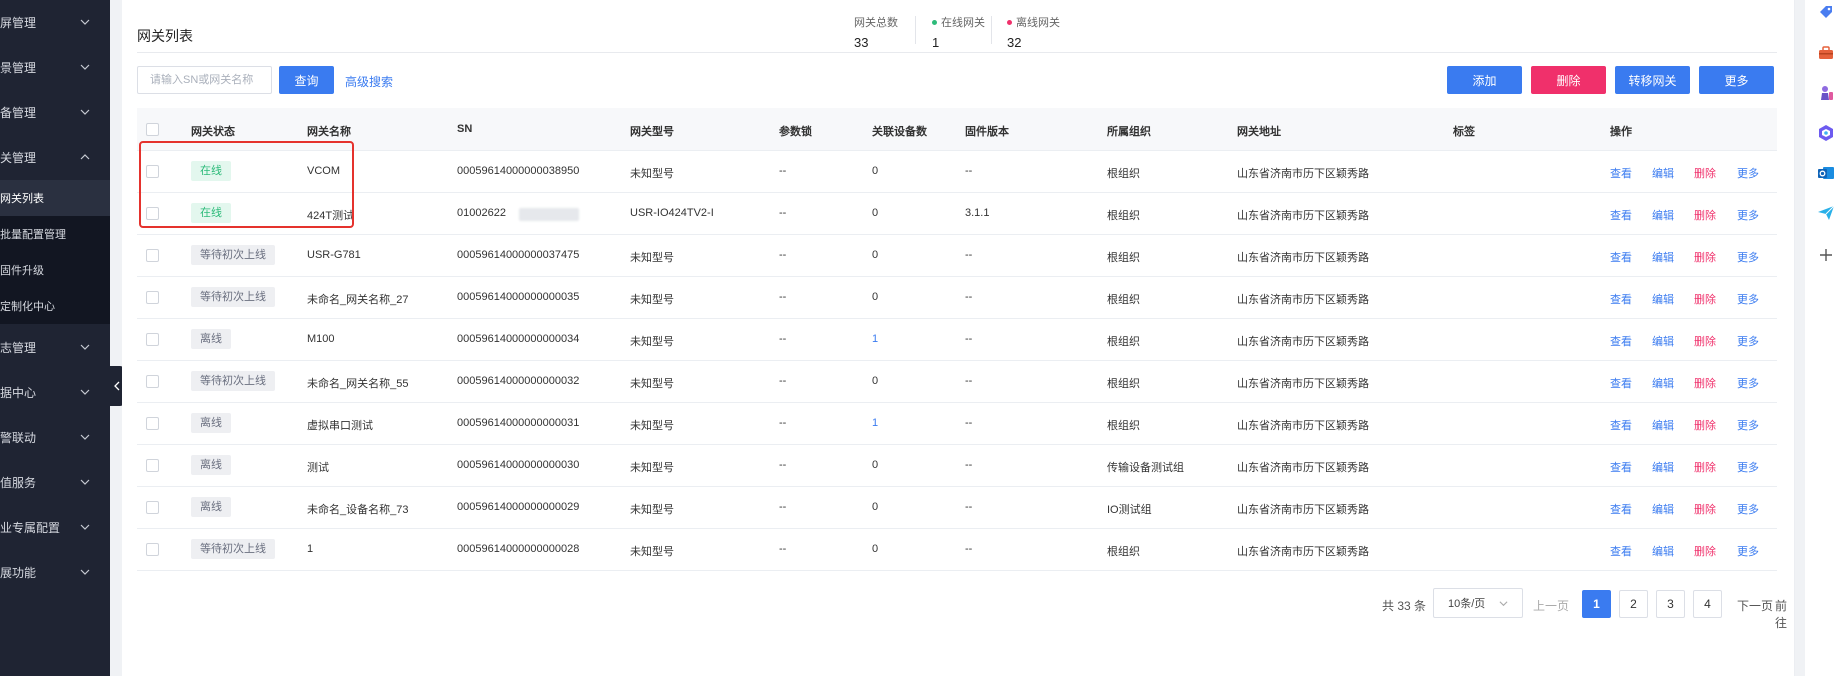 The height and width of the screenshot is (676, 1846). Describe the element at coordinates (1670, 604) in the screenshot. I see `page-button-3: 3` at that location.